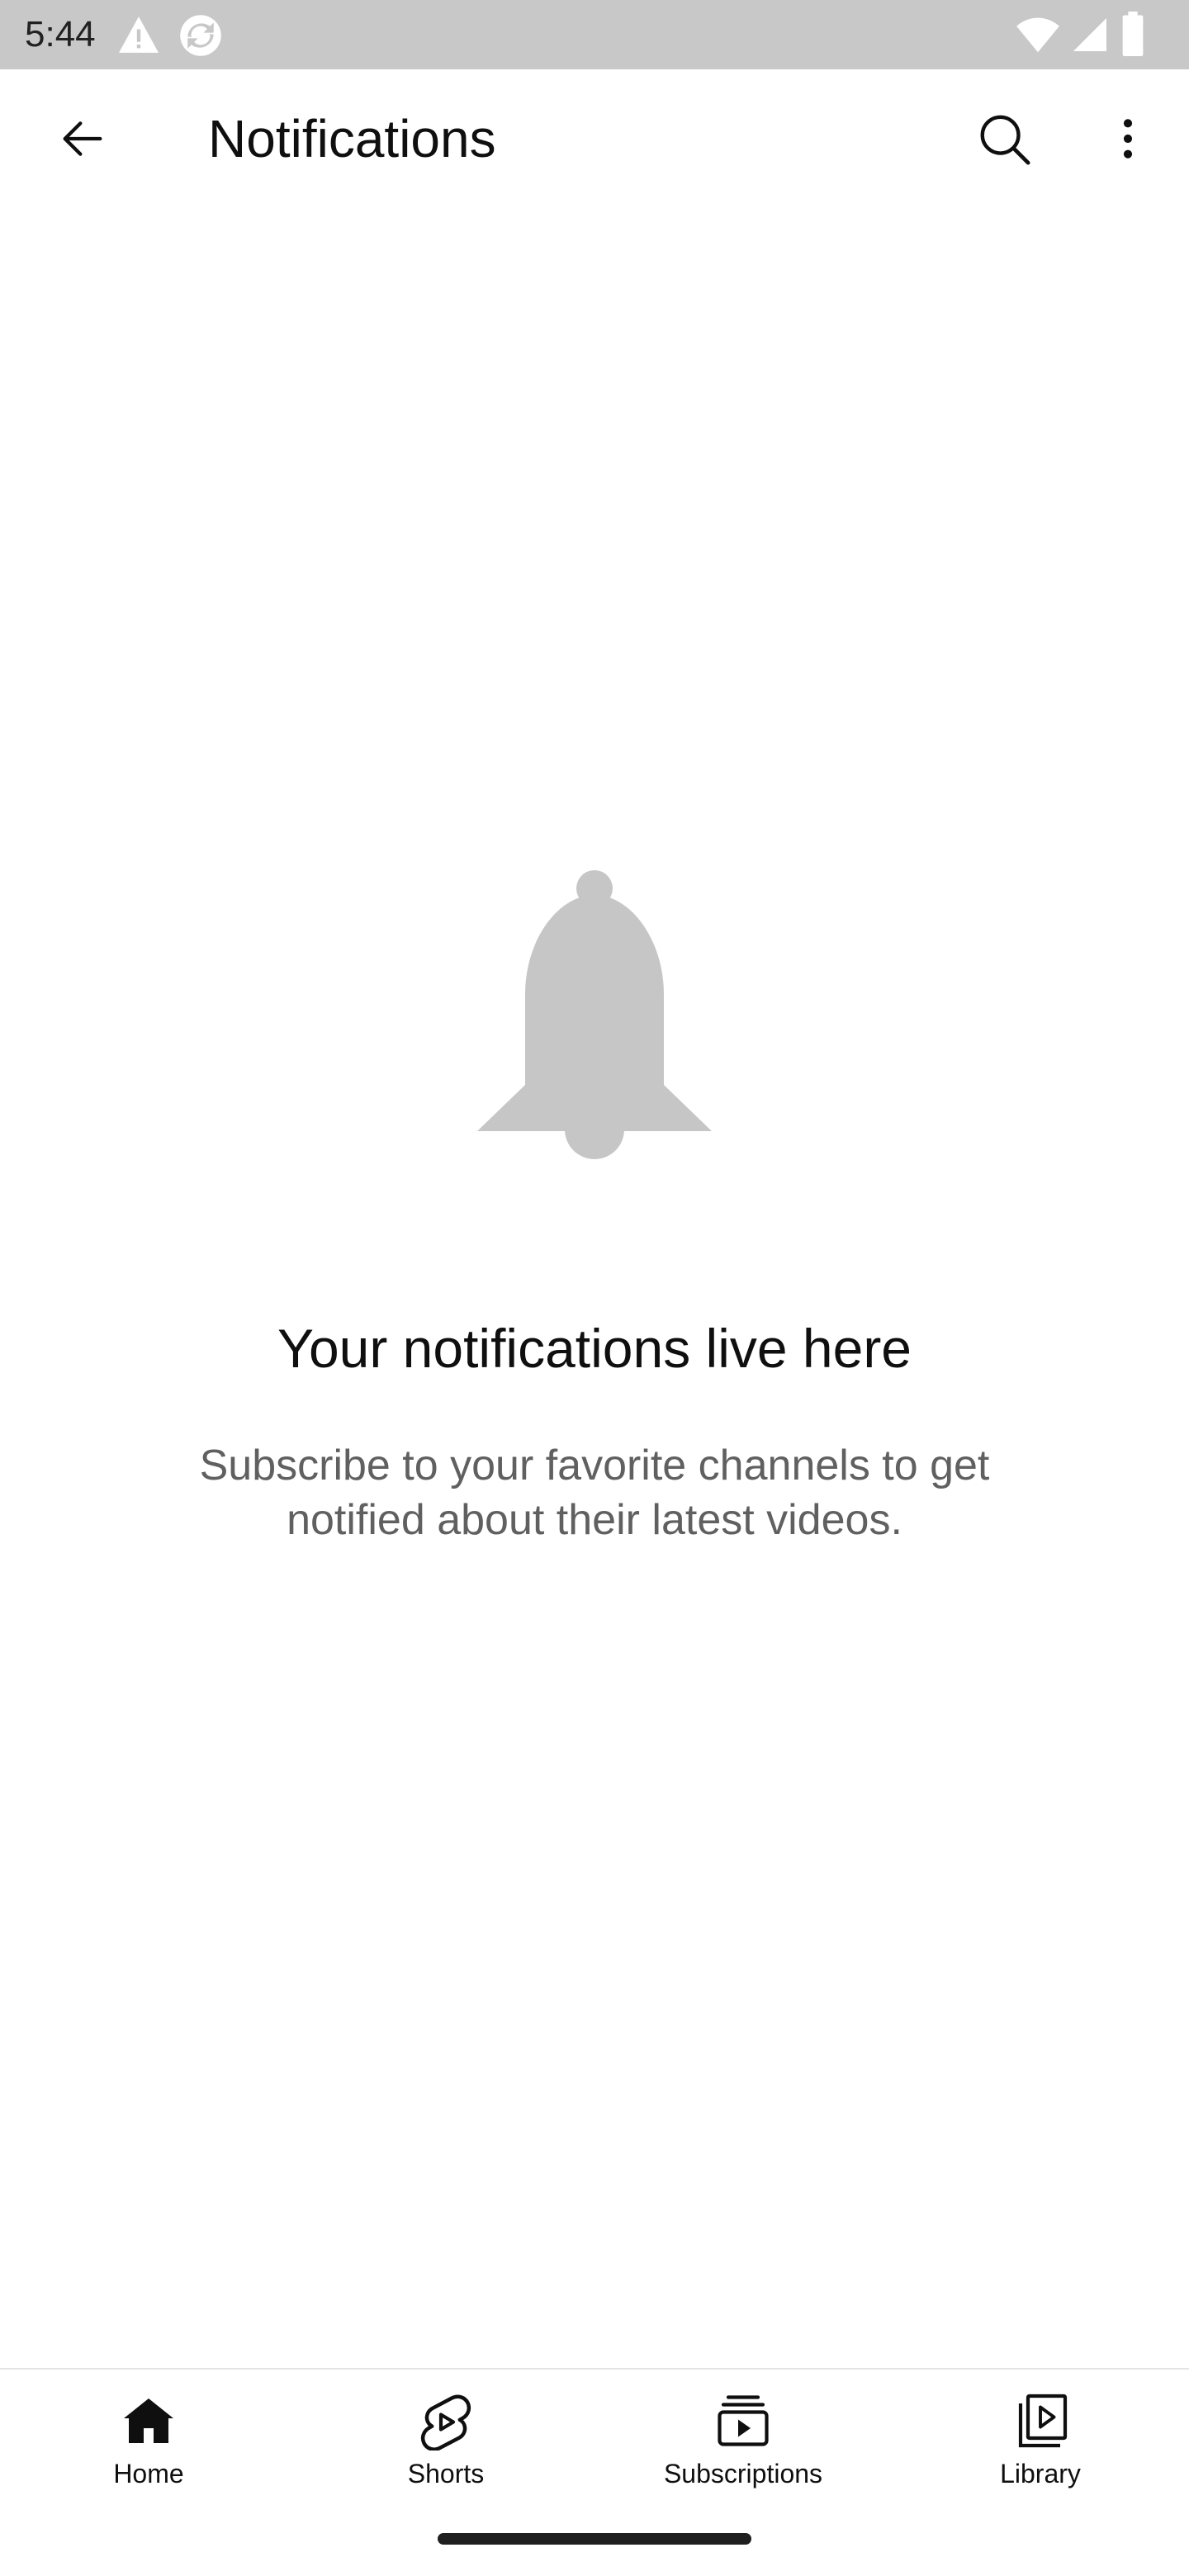  Describe the element at coordinates (1043, 2421) in the screenshot. I see `library-icon` at that location.